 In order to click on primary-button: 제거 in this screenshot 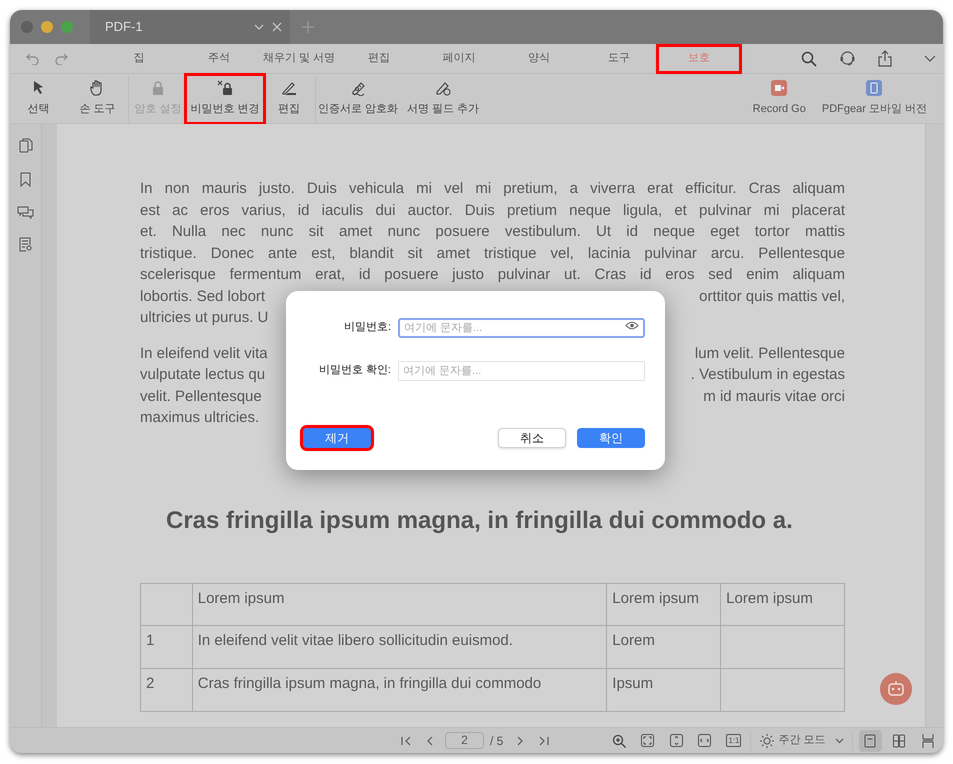, I will do `click(337, 438)`.